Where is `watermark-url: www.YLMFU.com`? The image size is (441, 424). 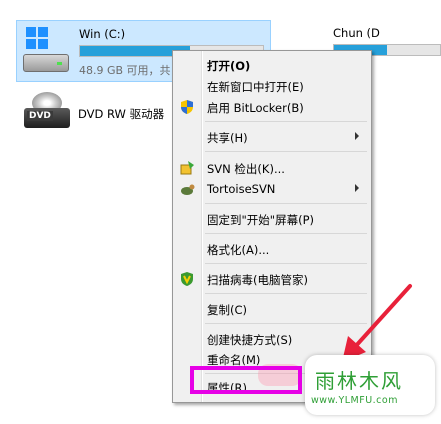
watermark-url: www.YLMFU.com is located at coordinates (354, 400).